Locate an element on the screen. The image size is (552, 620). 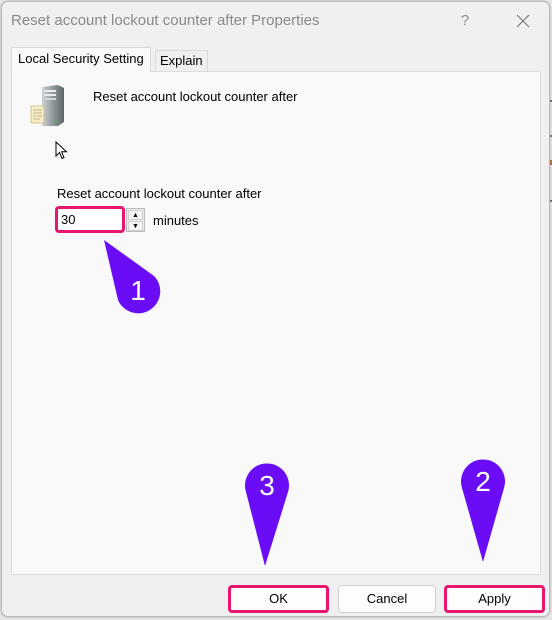
help-button: ? is located at coordinates (465, 21).